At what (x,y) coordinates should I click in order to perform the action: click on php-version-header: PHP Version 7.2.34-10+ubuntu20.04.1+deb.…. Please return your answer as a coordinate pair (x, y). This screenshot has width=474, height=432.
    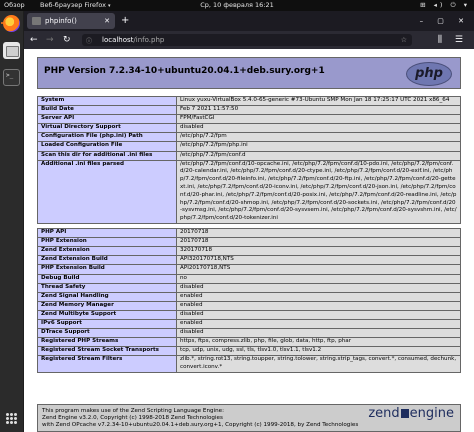
    Looking at the image, I should click on (249, 73).